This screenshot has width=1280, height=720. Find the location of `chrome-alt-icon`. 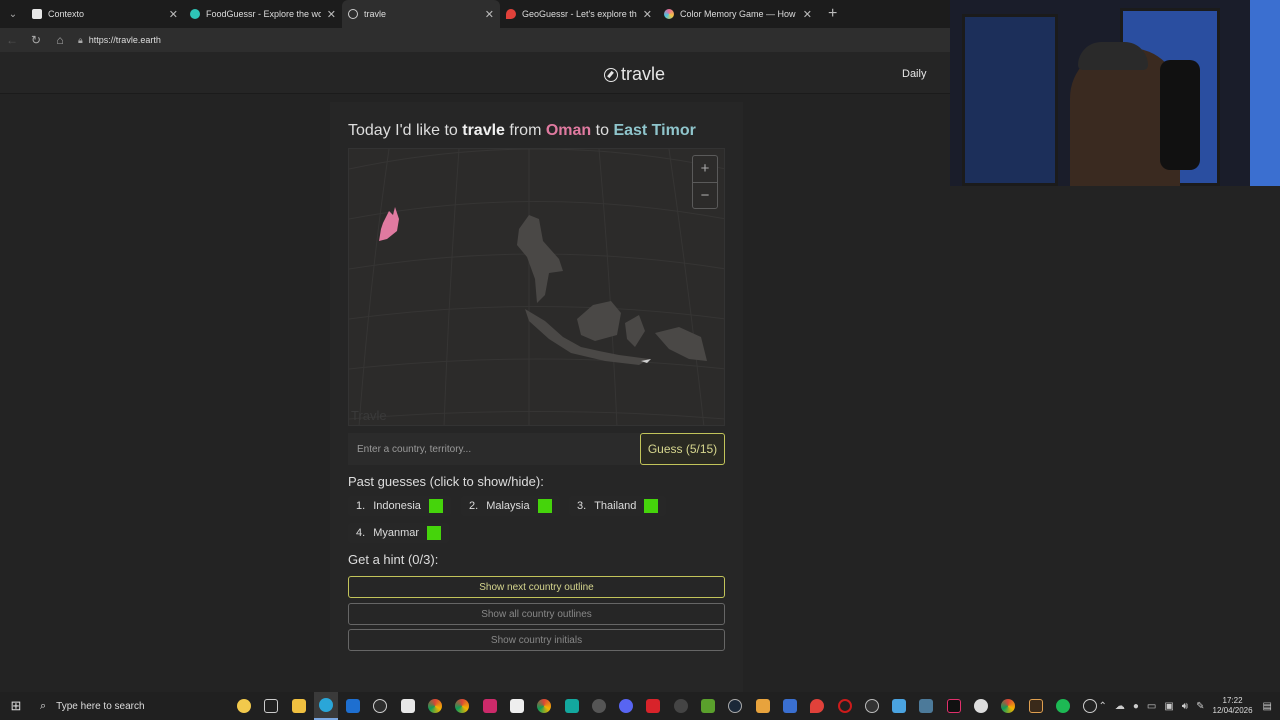

chrome-alt-icon is located at coordinates (544, 706).